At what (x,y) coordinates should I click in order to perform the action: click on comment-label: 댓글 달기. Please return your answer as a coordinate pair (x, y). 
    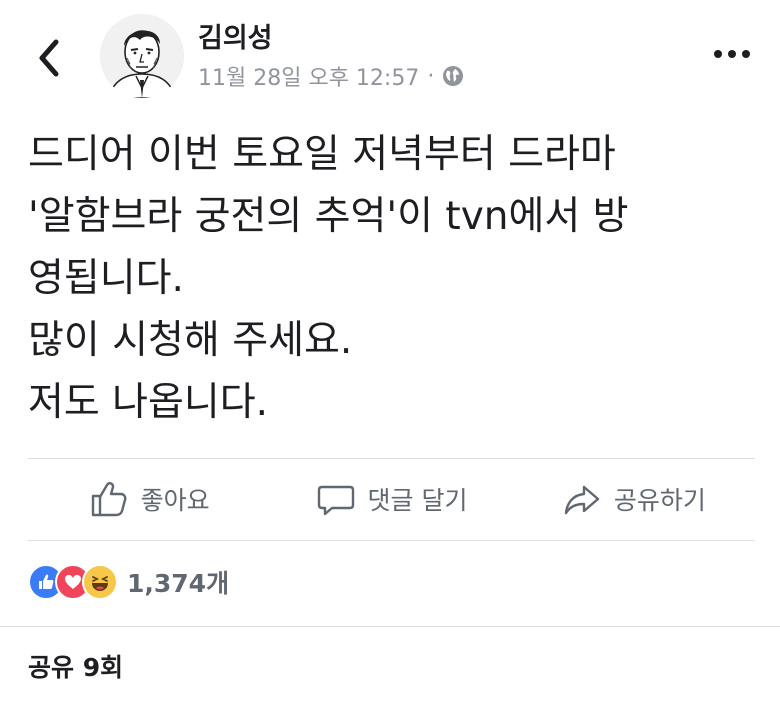
    Looking at the image, I should click on (417, 500).